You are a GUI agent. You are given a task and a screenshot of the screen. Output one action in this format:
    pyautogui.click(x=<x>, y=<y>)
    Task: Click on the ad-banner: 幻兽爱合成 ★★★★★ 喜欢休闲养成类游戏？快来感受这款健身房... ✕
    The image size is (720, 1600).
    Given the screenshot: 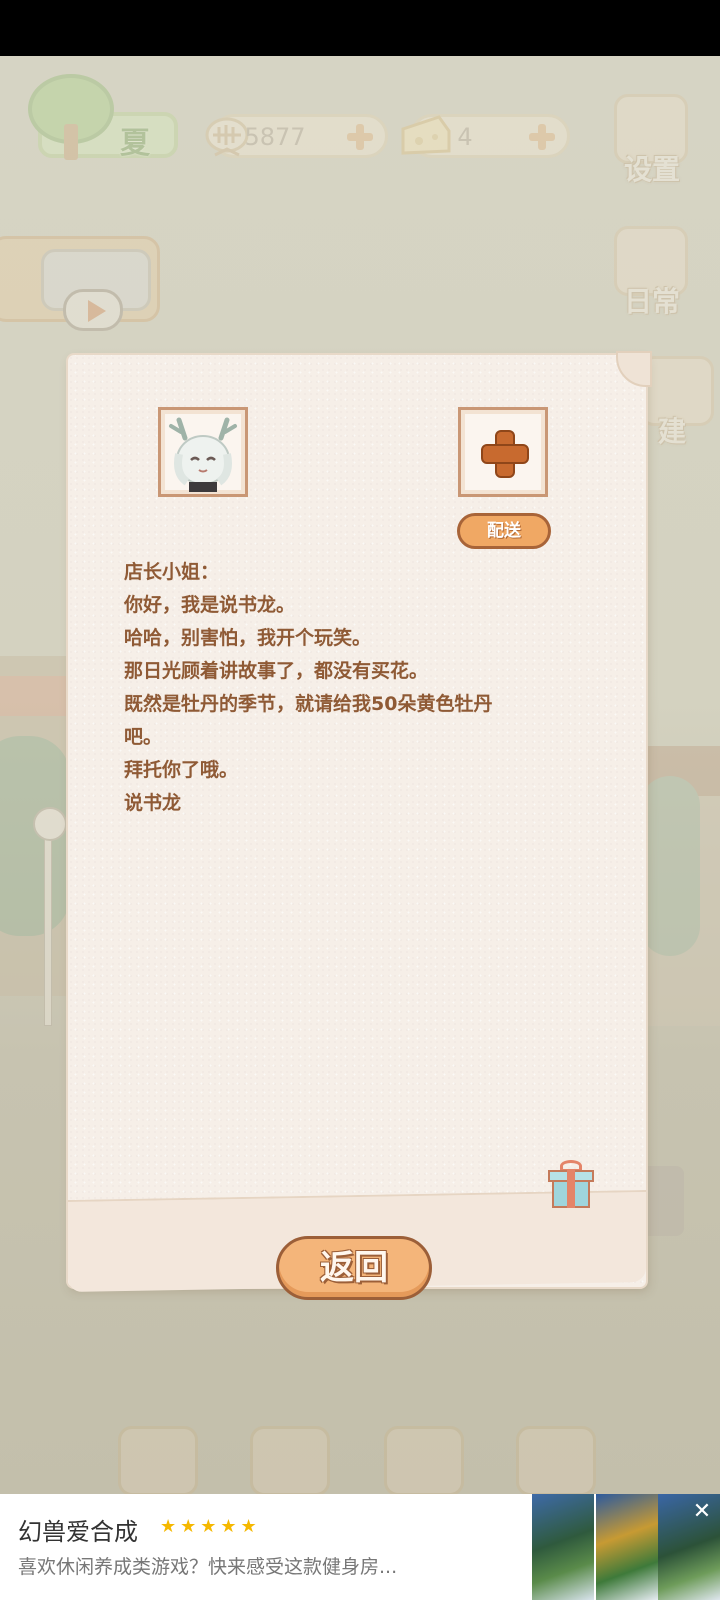 What is the action you would take?
    pyautogui.click(x=360, y=1547)
    